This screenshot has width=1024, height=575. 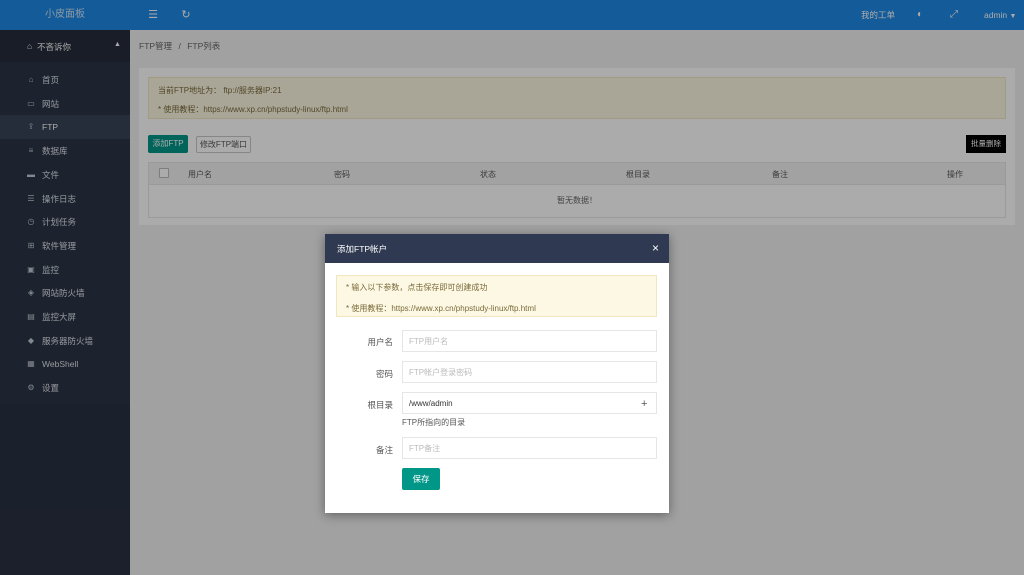 What do you see at coordinates (497, 248) in the screenshot?
I see `modal-header: 添加FTP帐户 ×` at bounding box center [497, 248].